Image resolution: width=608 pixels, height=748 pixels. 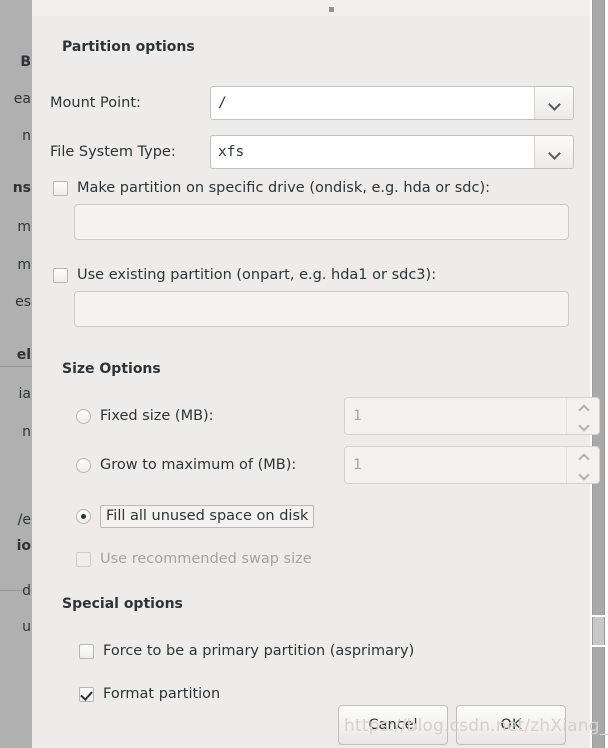 What do you see at coordinates (25, 62) in the screenshot?
I see `bg-text-fragment: B` at bounding box center [25, 62].